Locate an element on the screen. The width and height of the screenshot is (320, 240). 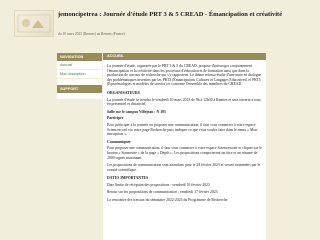
page-title: ACCUEIL is located at coordinates (184, 56).